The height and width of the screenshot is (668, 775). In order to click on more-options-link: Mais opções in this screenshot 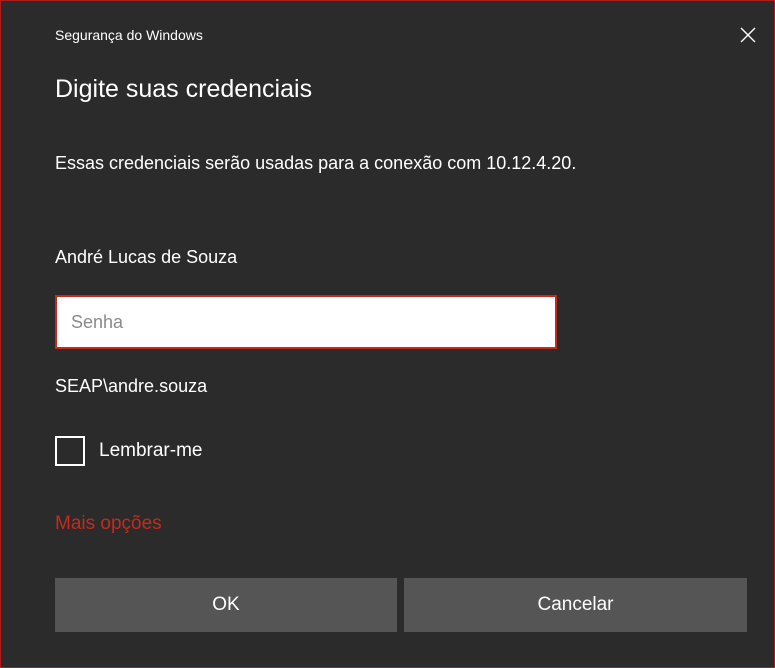, I will do `click(108, 524)`.